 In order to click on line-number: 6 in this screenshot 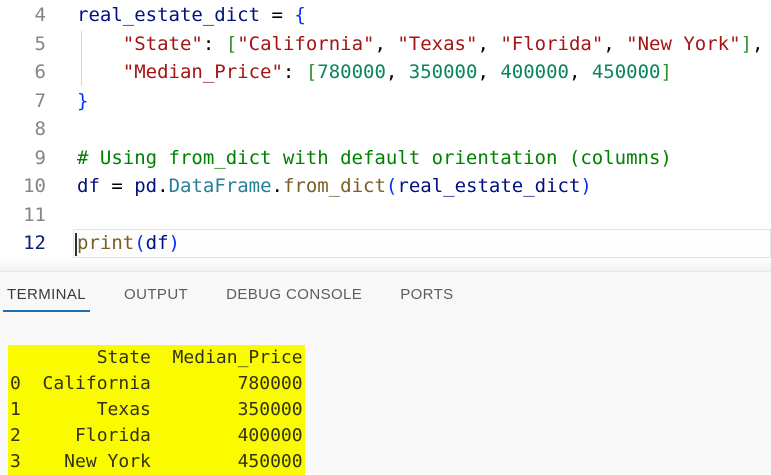, I will do `click(40, 72)`.